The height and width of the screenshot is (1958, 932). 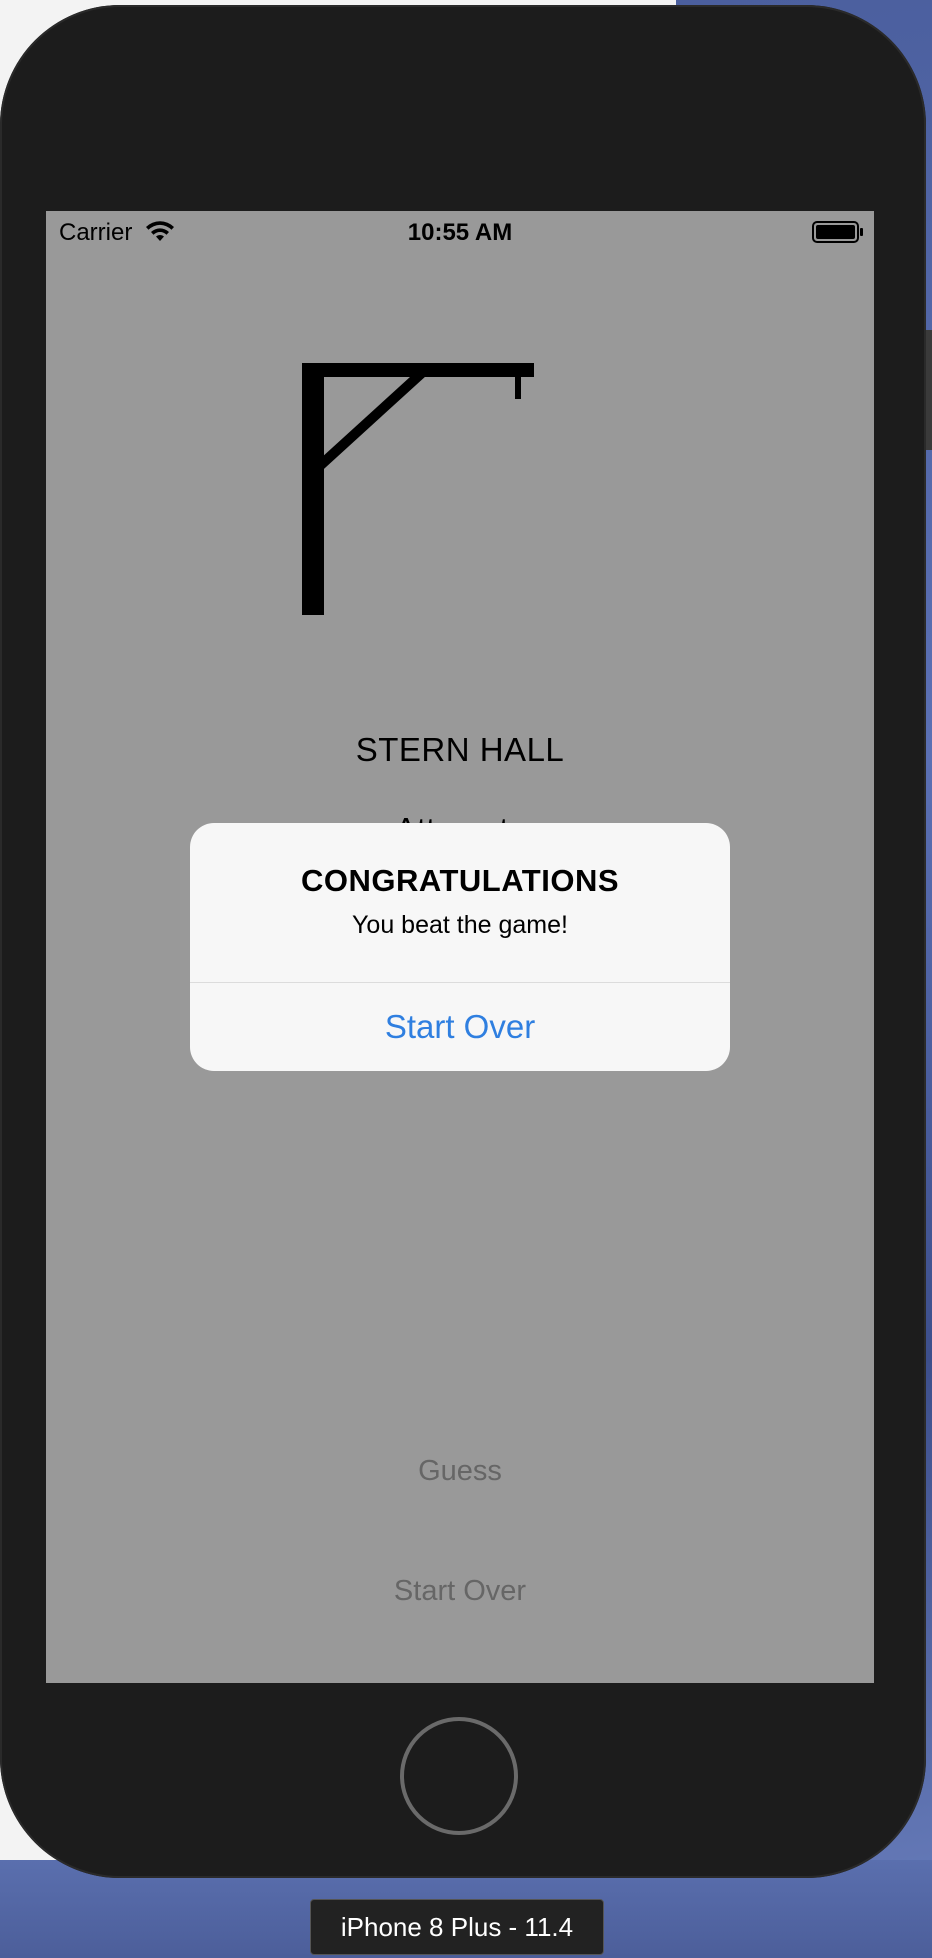 I want to click on home-button, so click(x=459, y=1776).